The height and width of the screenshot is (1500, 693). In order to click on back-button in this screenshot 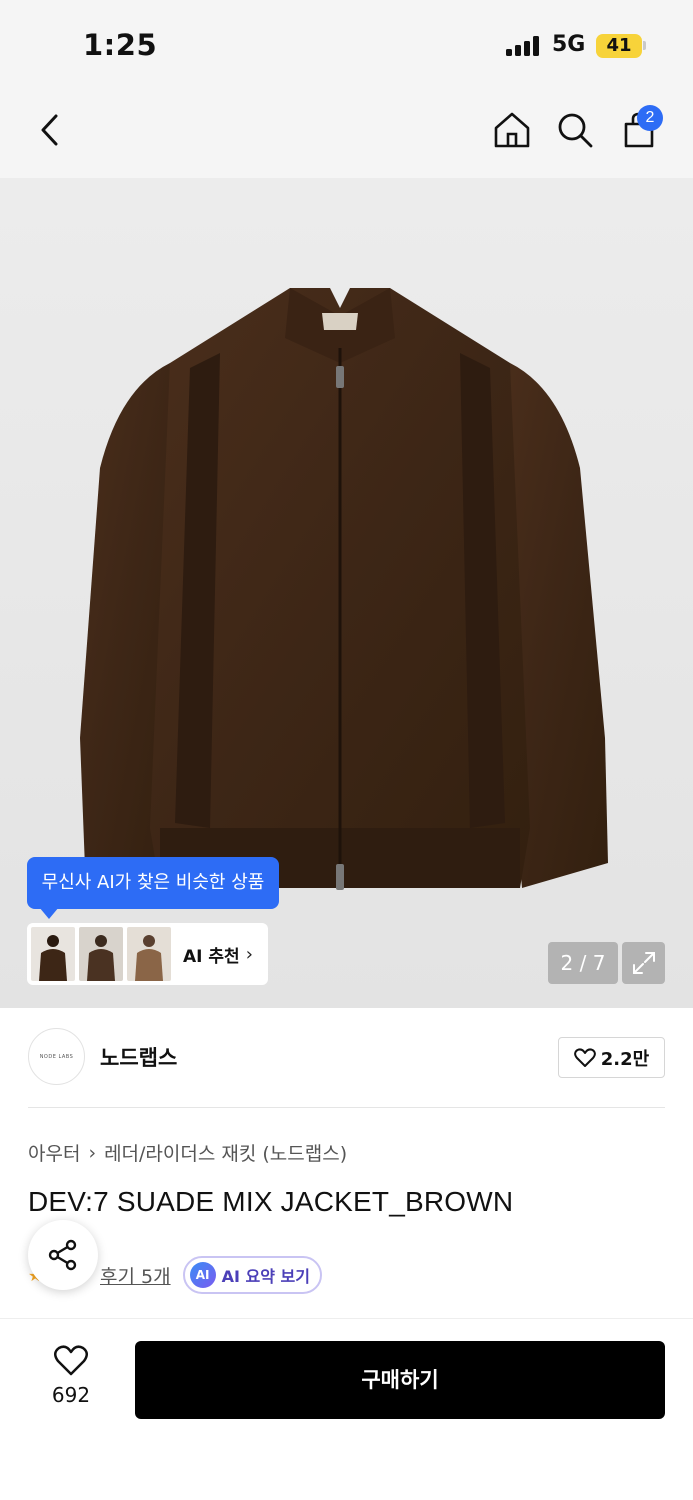, I will do `click(50, 130)`.